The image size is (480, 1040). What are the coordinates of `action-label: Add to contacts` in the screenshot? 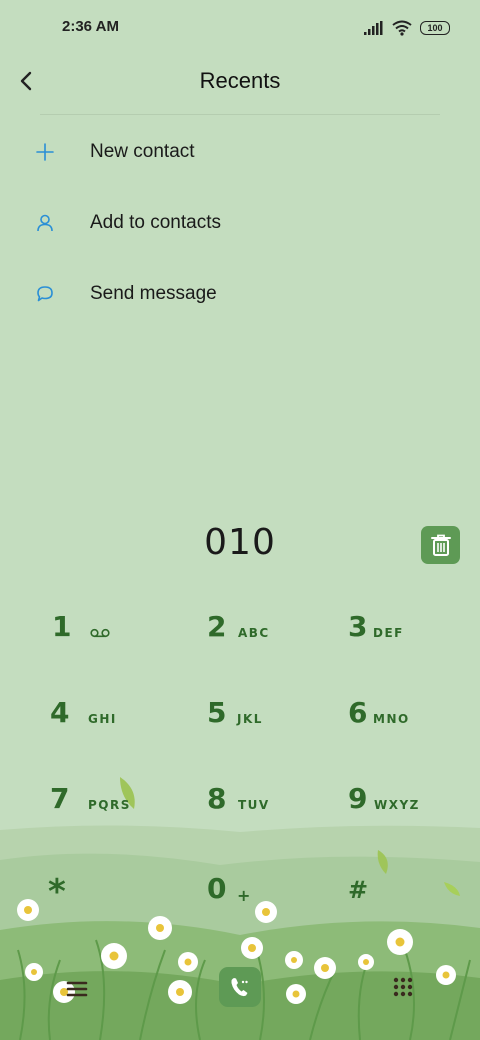 It's located at (155, 222).